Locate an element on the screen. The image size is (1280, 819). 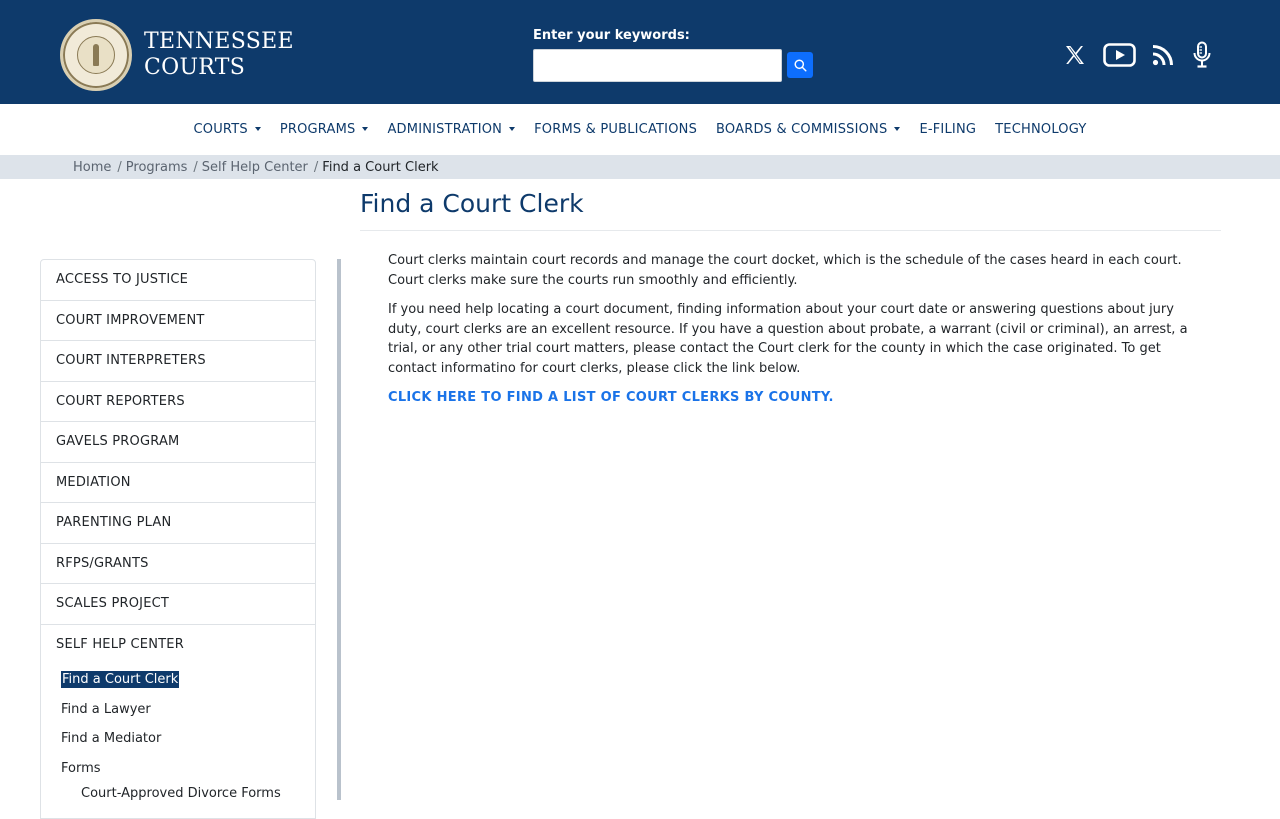
nav-boards-commissions: BOARDS & COMMISSIONS is located at coordinates (808, 129).